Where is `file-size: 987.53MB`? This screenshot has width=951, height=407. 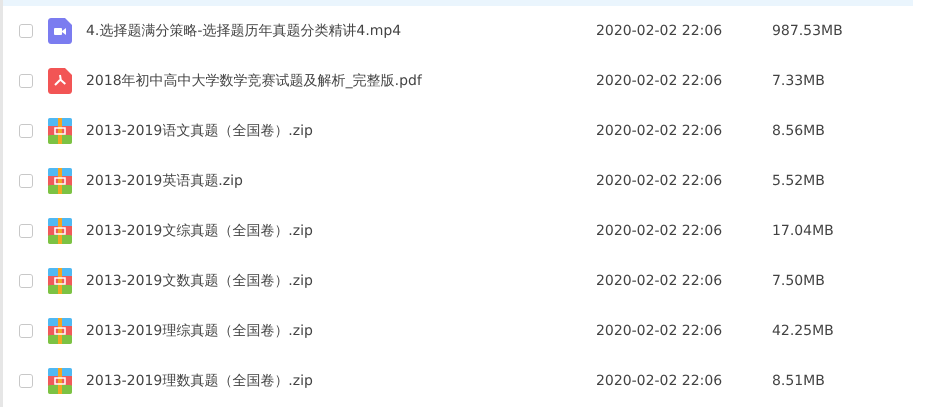 file-size: 987.53MB is located at coordinates (807, 31).